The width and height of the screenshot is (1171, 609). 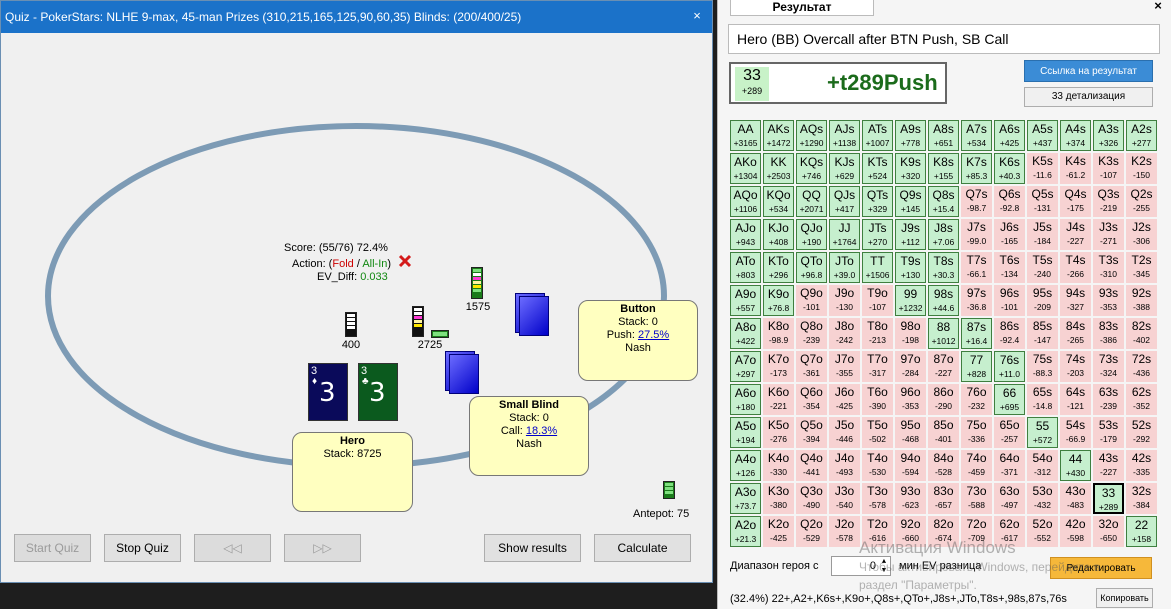 What do you see at coordinates (811, 432) in the screenshot?
I see `grid-cell: Q5o -394` at bounding box center [811, 432].